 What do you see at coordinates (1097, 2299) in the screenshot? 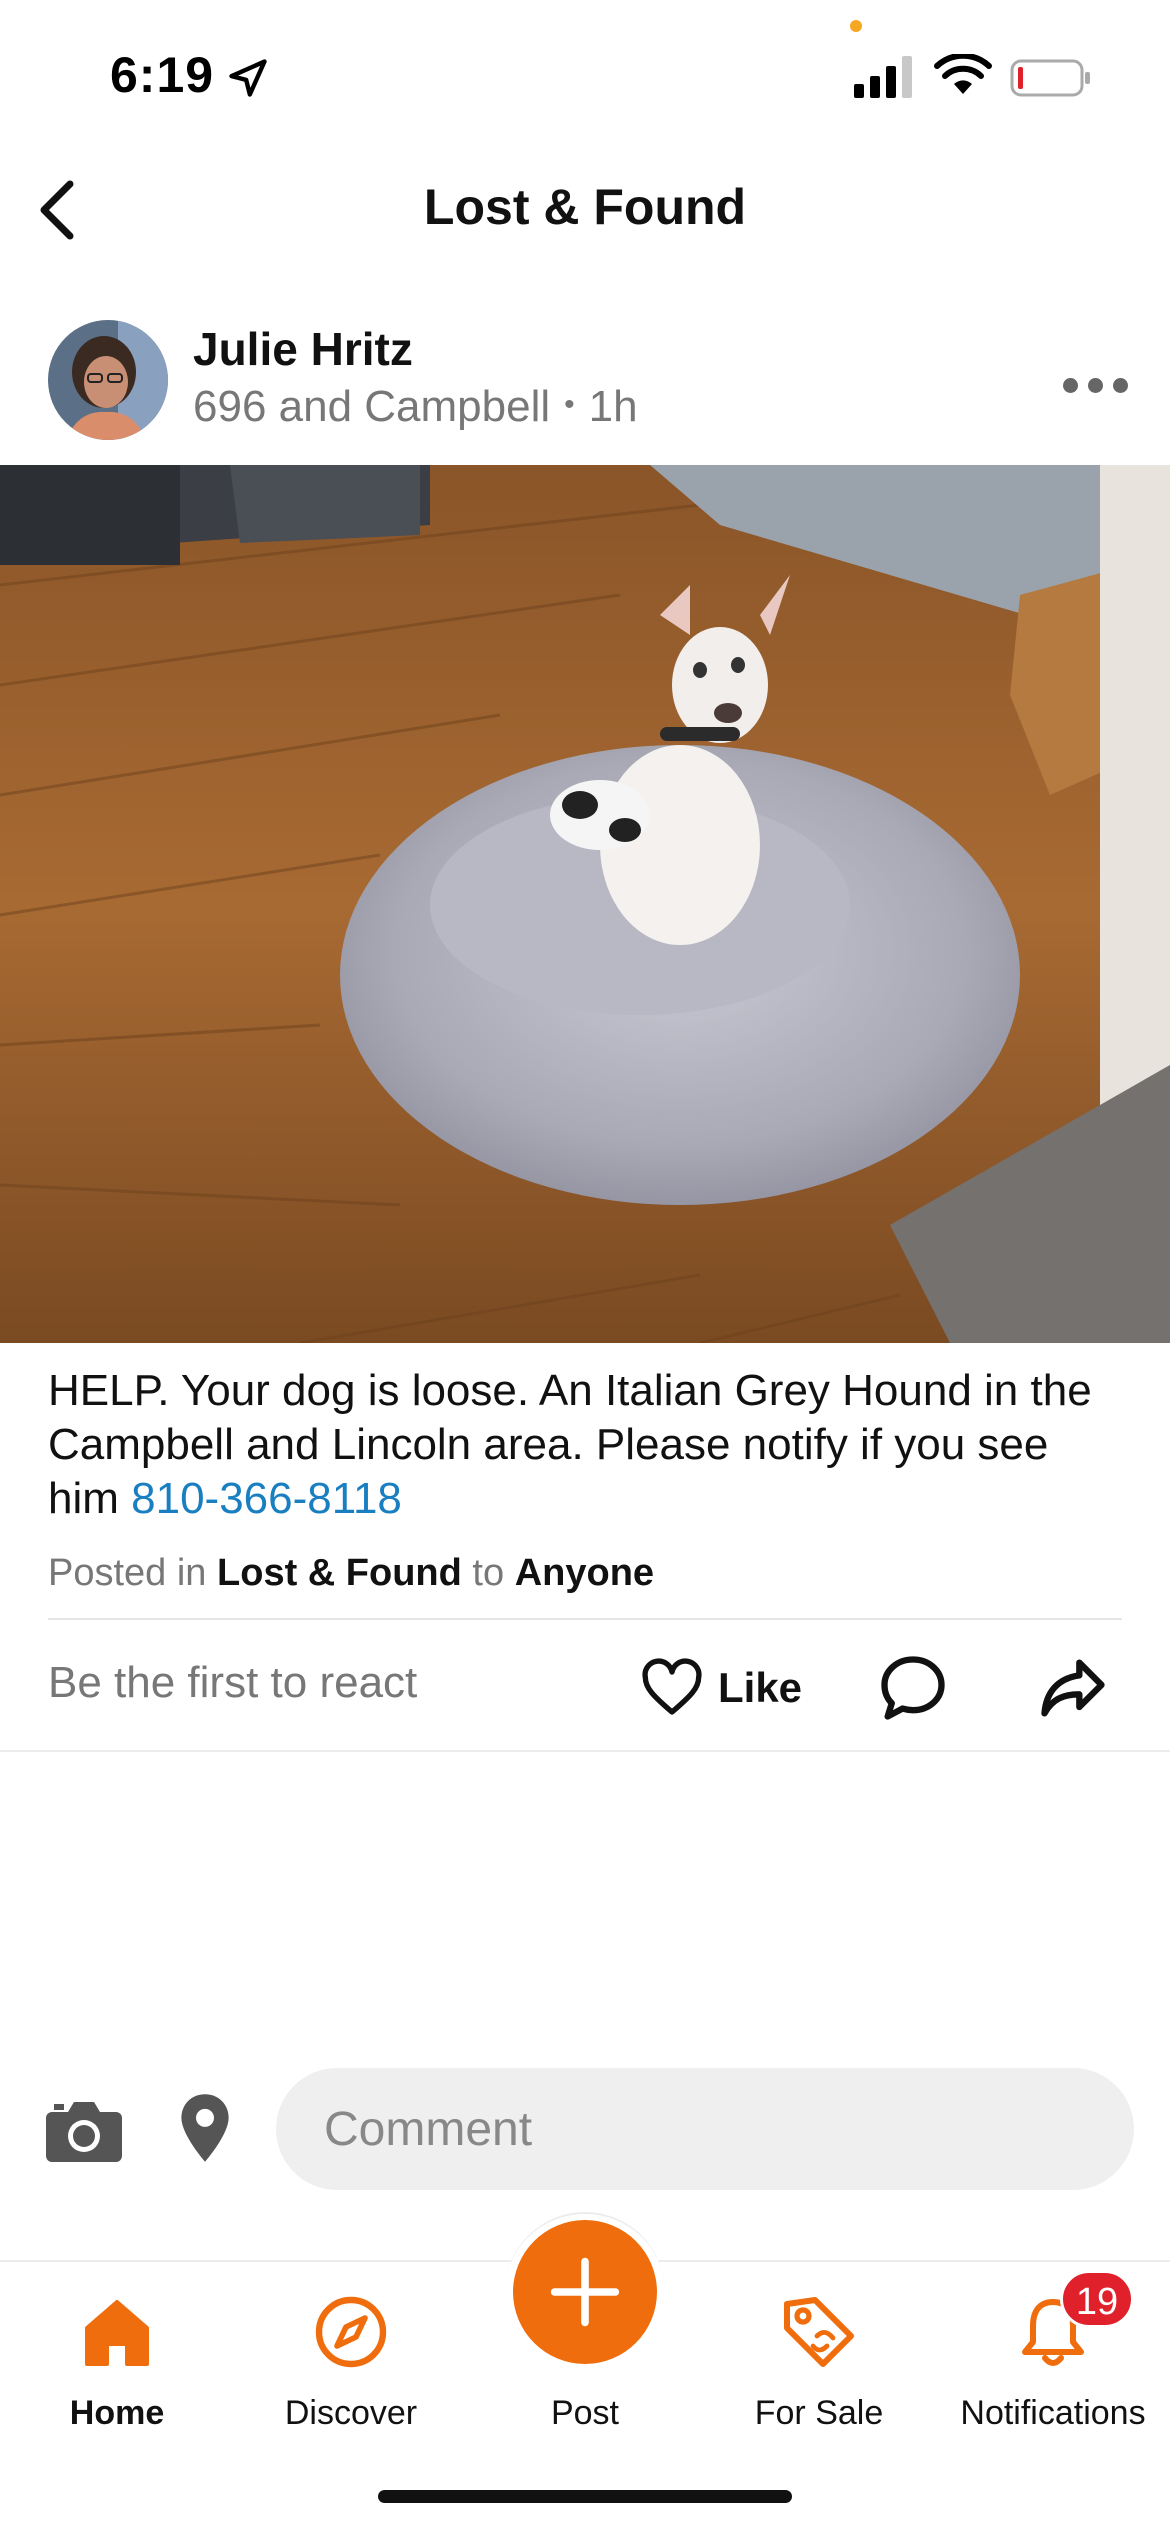
I see `notifications-badge: 19` at bounding box center [1097, 2299].